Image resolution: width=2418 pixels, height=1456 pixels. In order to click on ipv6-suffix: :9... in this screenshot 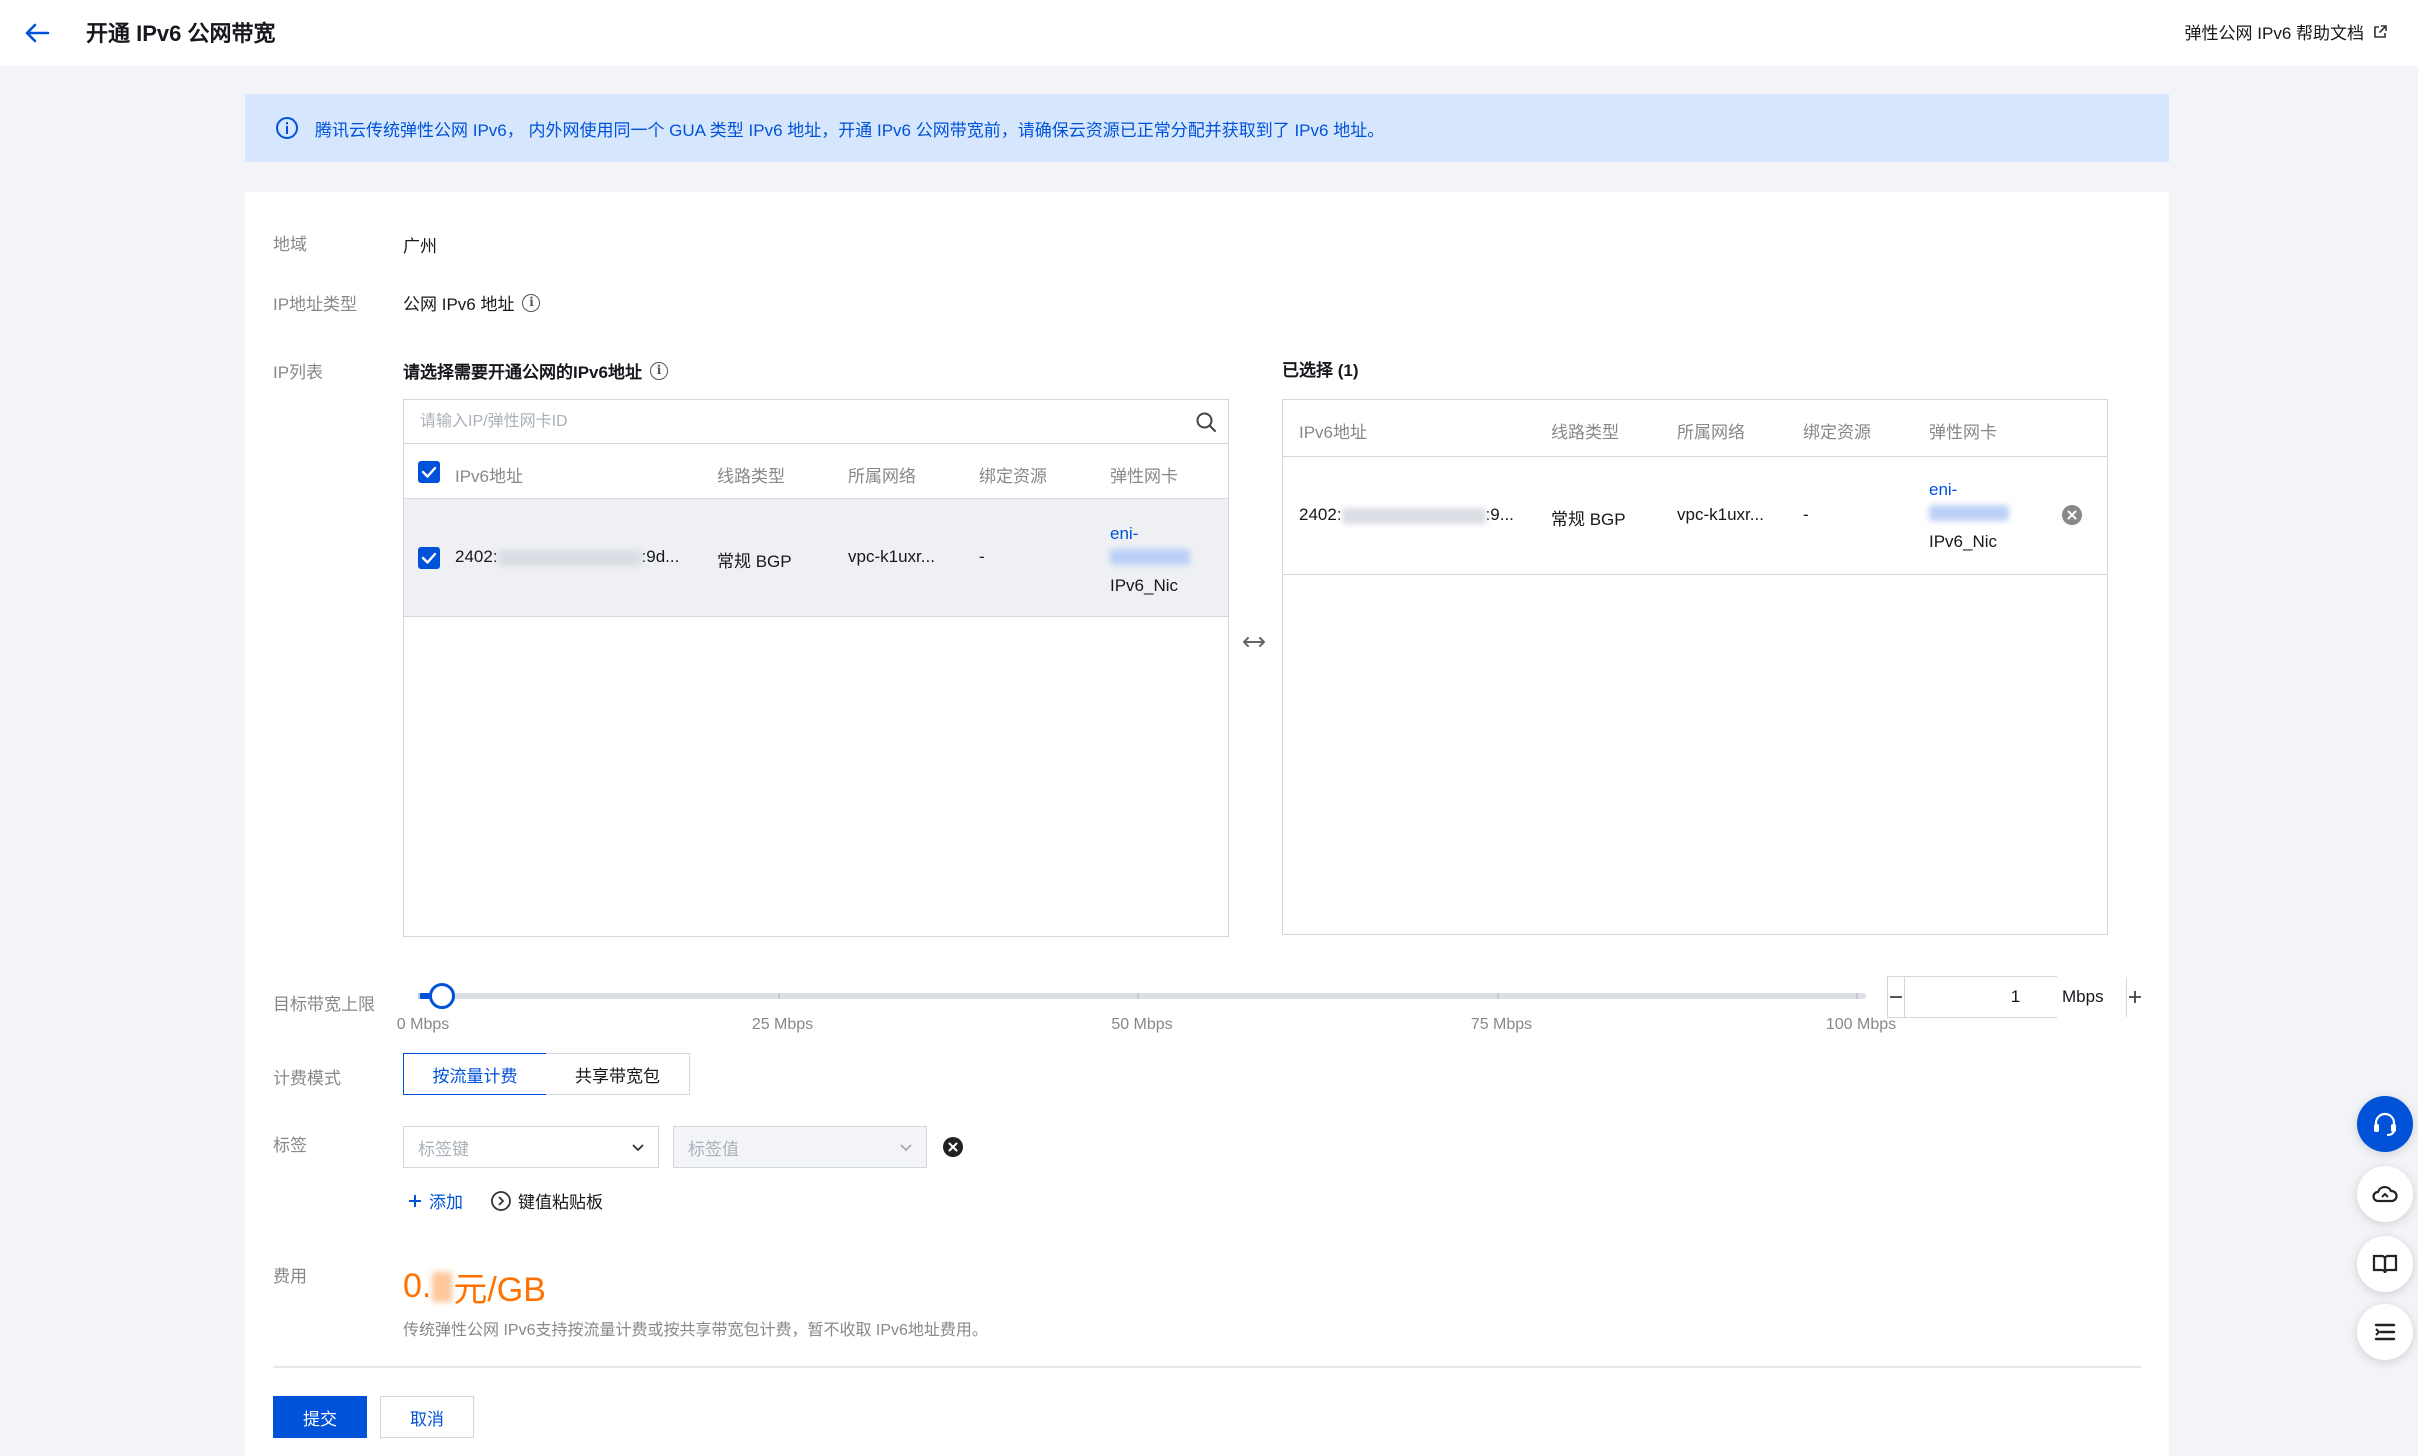, I will do `click(1499, 514)`.